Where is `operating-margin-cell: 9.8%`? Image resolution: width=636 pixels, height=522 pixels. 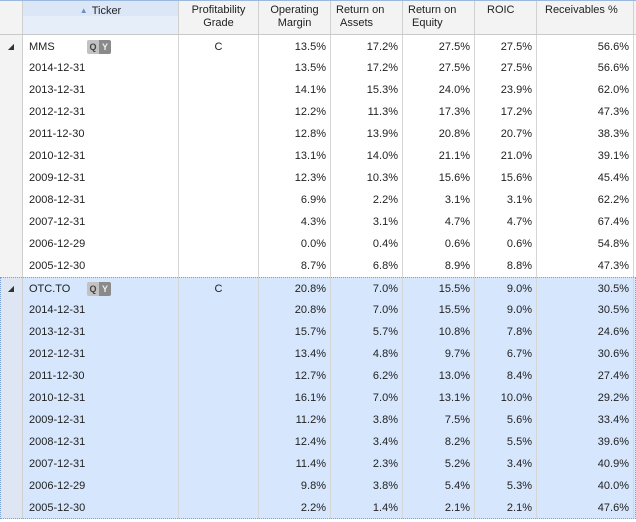
operating-margin-cell: 9.8% is located at coordinates (295, 486).